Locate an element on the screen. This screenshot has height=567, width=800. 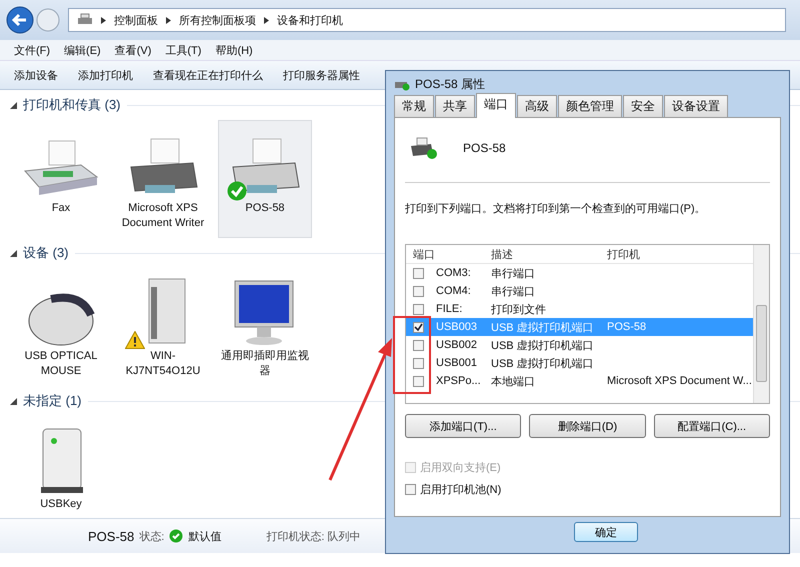
tab: 端口 is located at coordinates (496, 105).